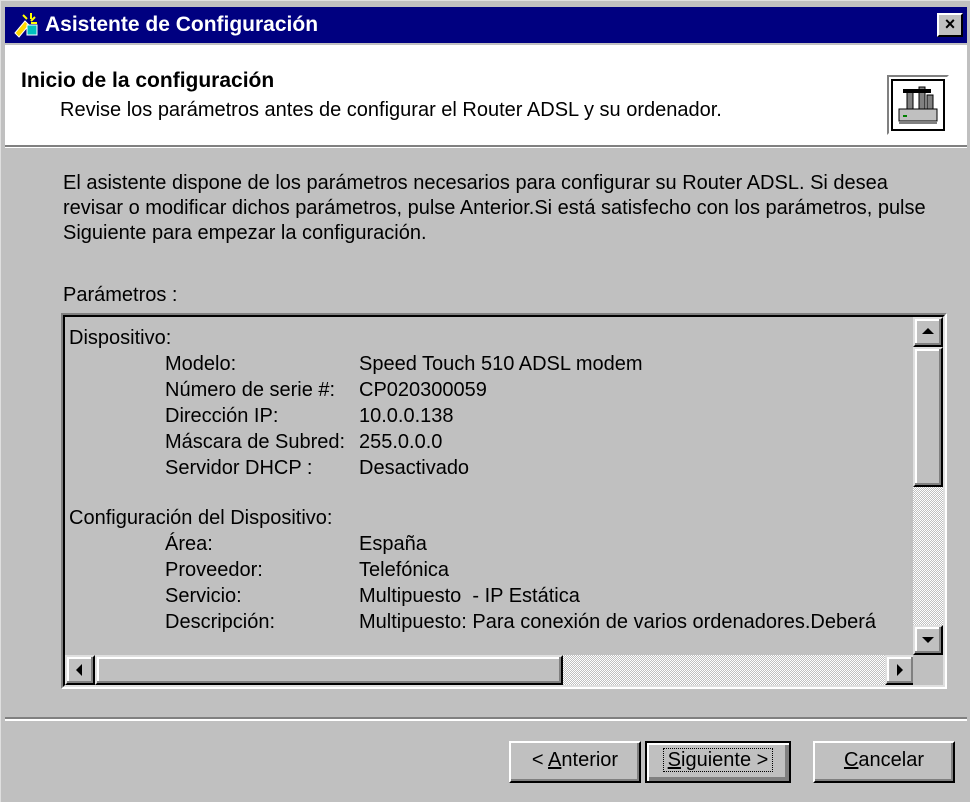 The height and width of the screenshot is (802, 970). What do you see at coordinates (884, 762) in the screenshot?
I see `cancel-button: Cancelar` at bounding box center [884, 762].